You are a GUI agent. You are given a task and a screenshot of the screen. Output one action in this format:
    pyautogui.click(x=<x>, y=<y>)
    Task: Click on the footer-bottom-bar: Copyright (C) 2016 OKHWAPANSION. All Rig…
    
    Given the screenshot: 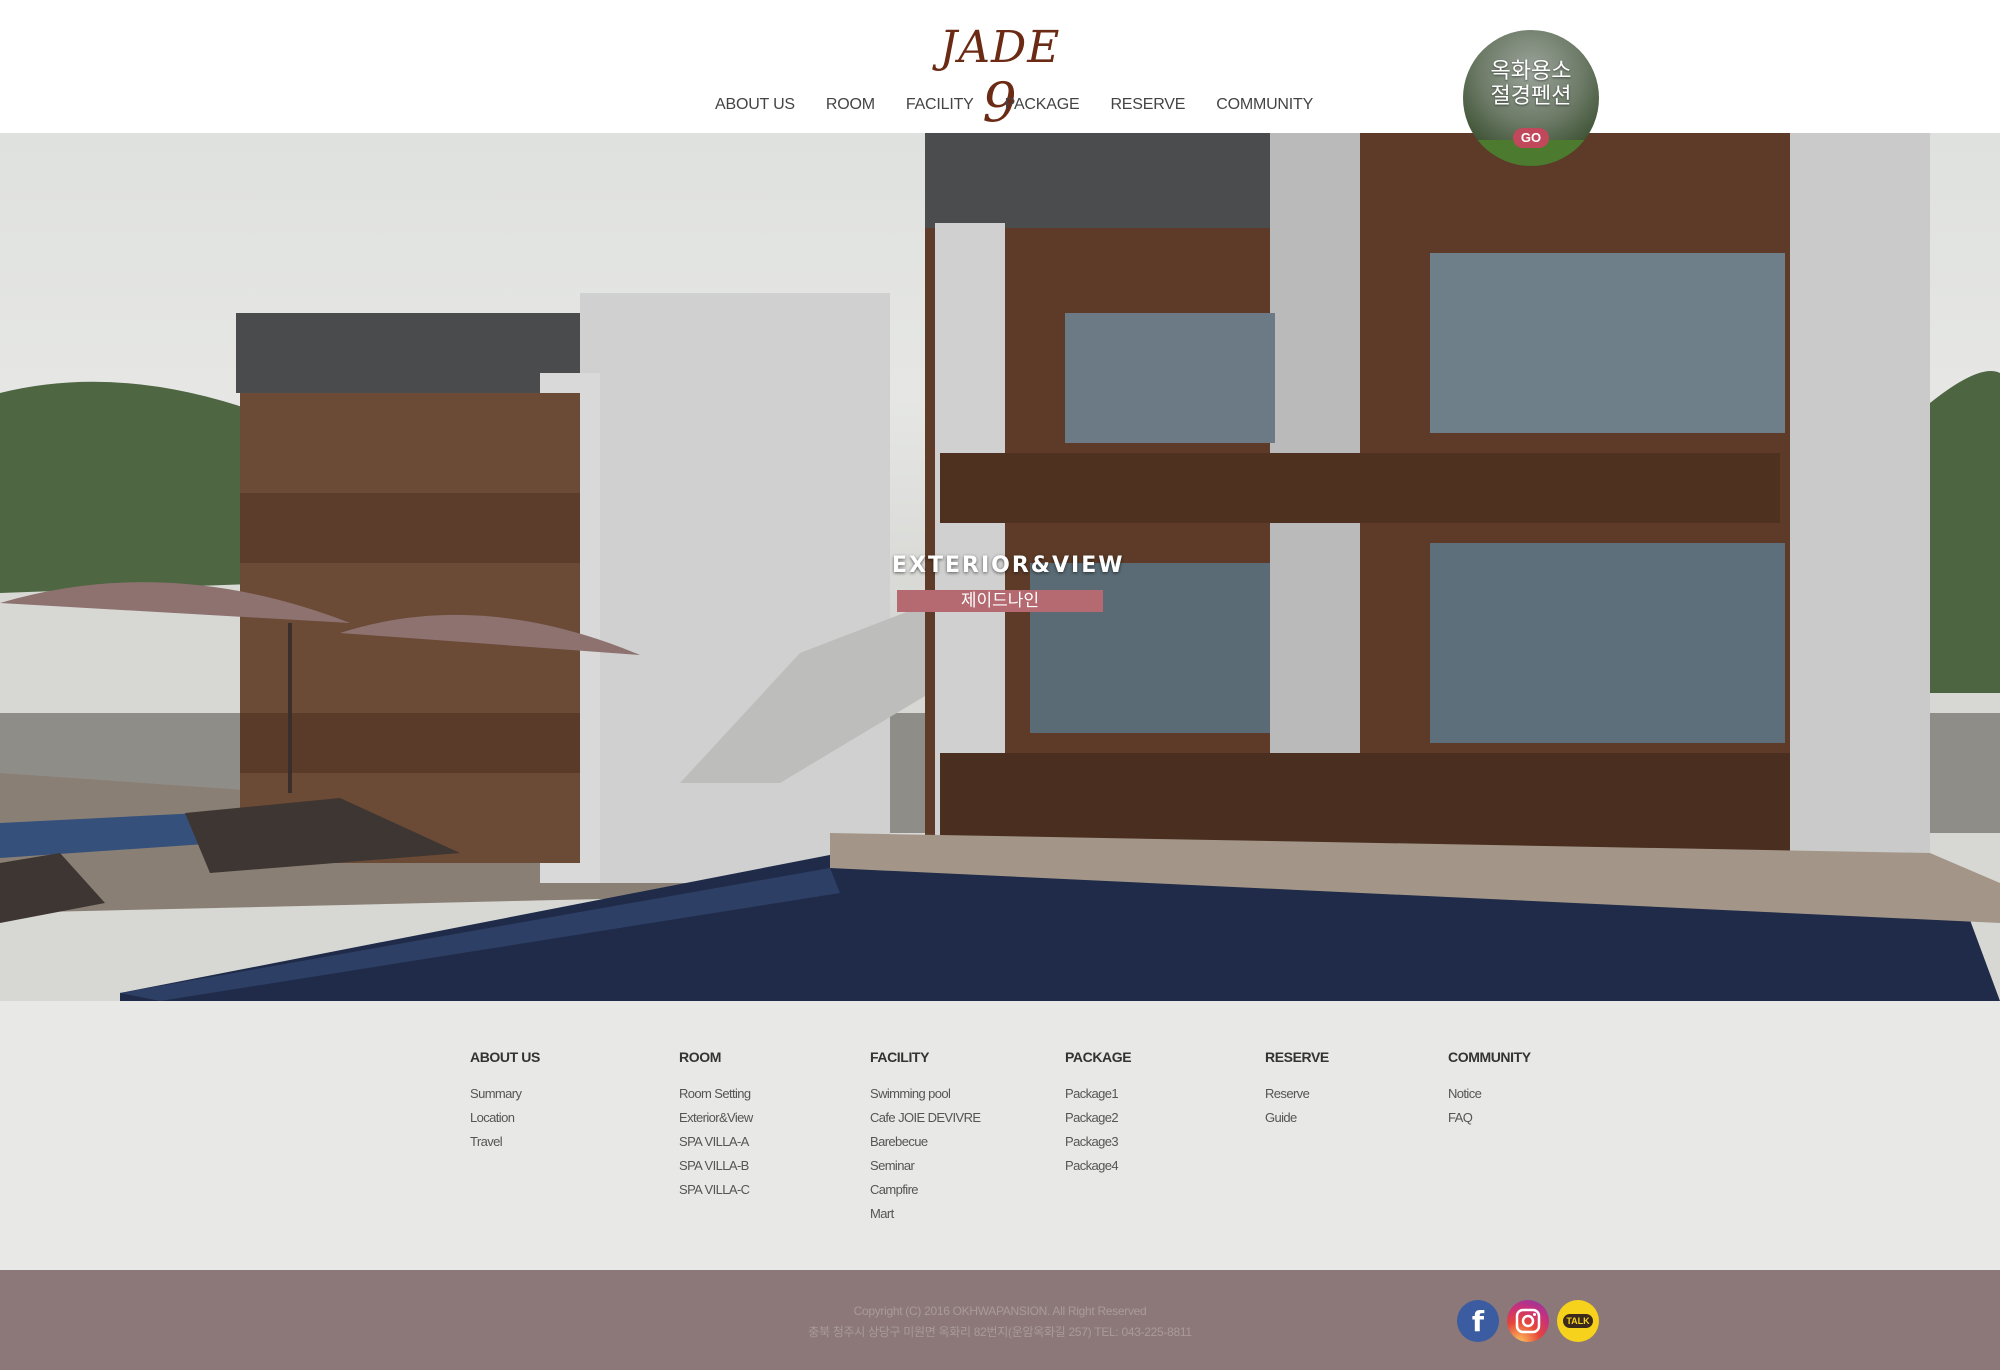 What is the action you would take?
    pyautogui.click(x=1000, y=1320)
    